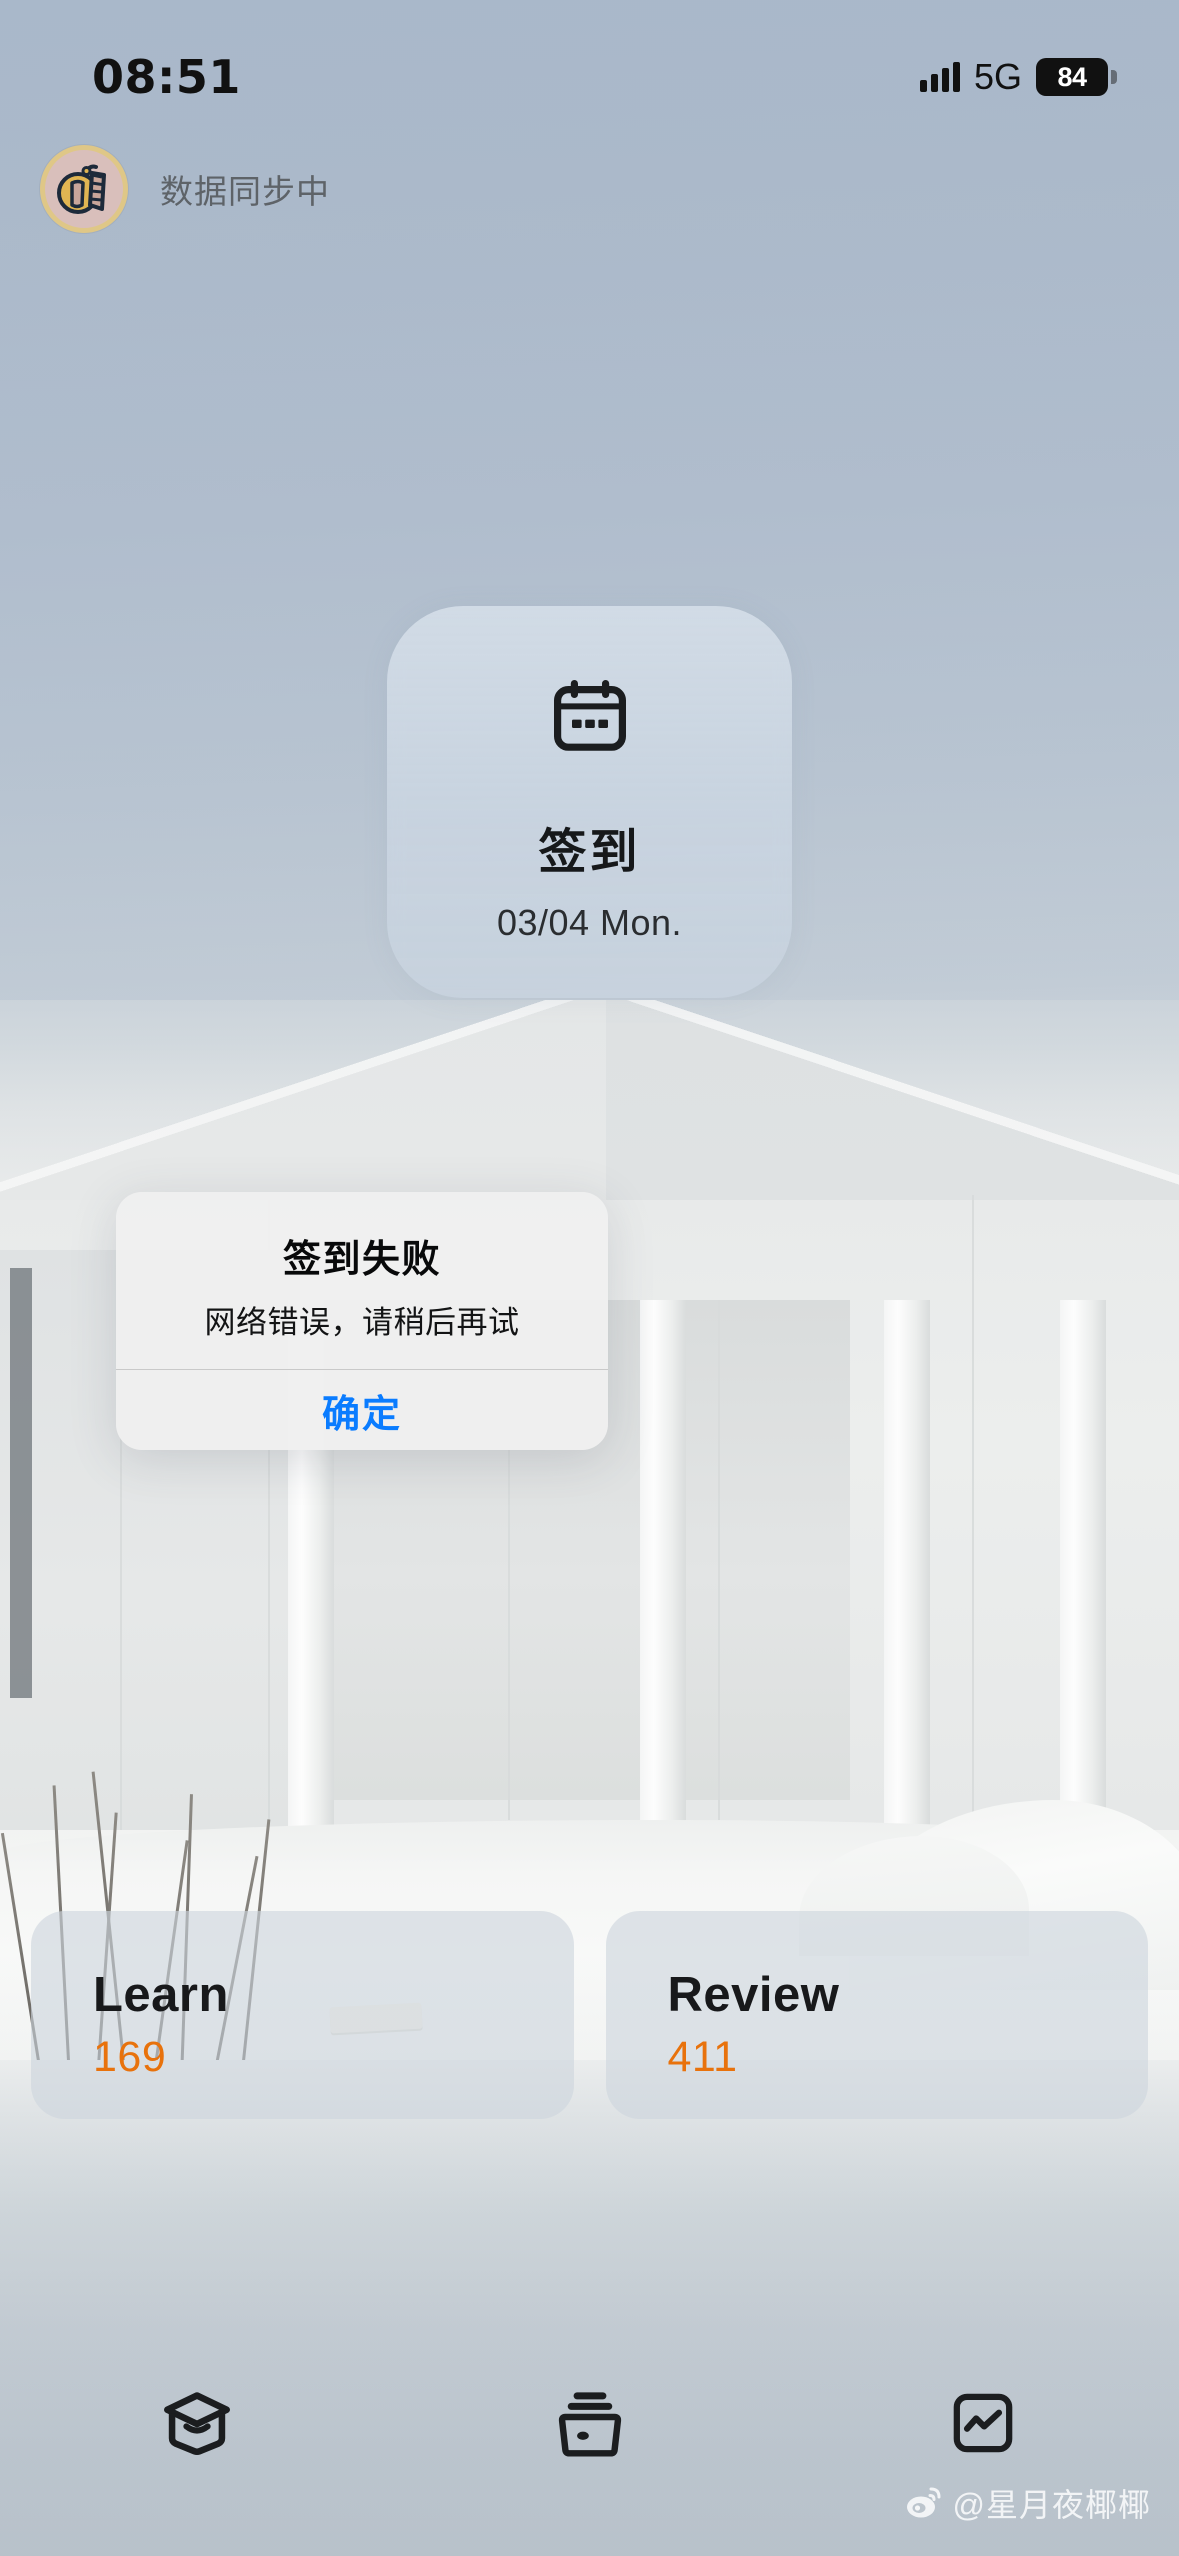 The width and height of the screenshot is (1179, 2556). I want to click on alert-confirm-button: 确定, so click(362, 1410).